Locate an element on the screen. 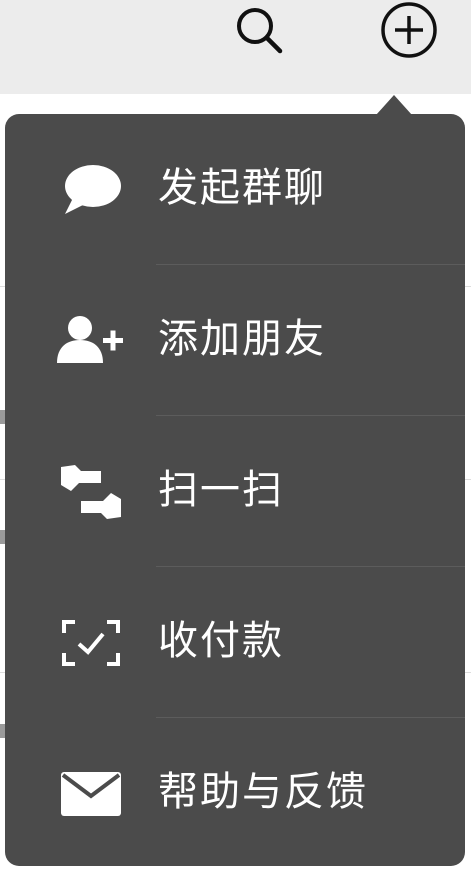  chat-bubble-icon is located at coordinates (91, 190).